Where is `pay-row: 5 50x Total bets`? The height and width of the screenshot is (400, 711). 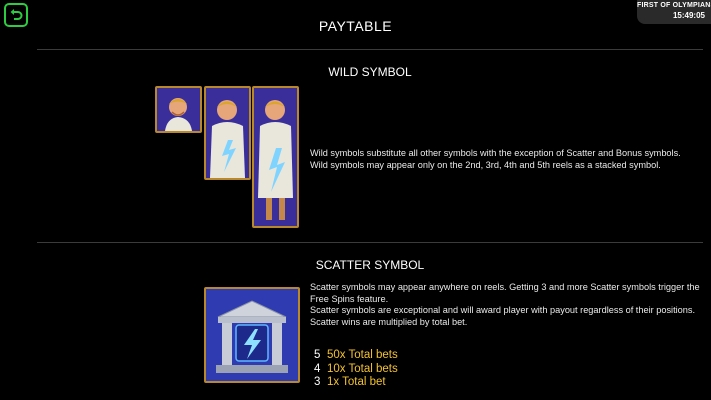
pay-row: 5 50x Total bets is located at coordinates (356, 356).